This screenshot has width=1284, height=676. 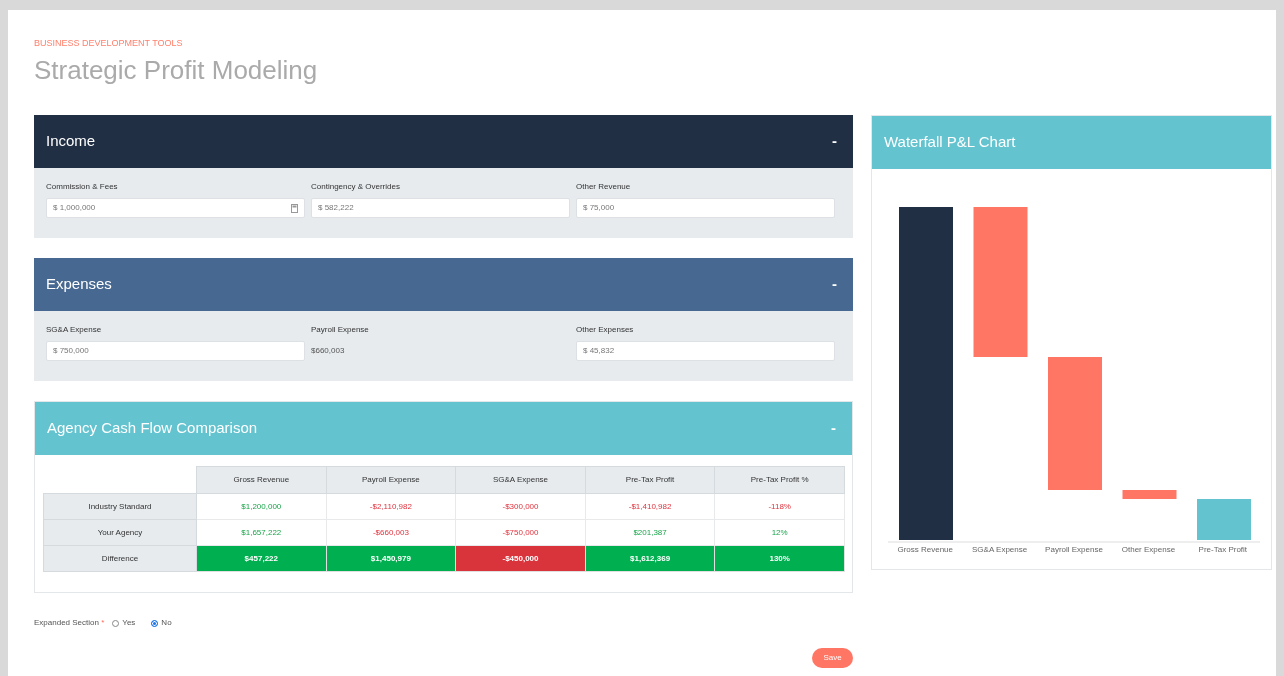 What do you see at coordinates (705, 351) in the screenshot?
I see `input-field: $ 45,832` at bounding box center [705, 351].